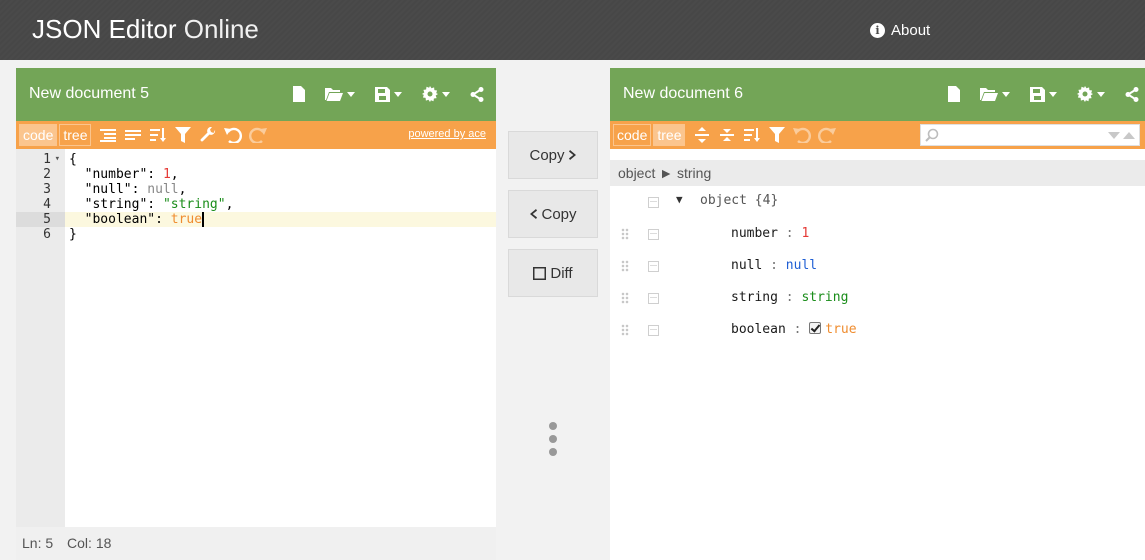 This screenshot has width=1145, height=560. I want to click on search-previous-icon, so click(1129, 135).